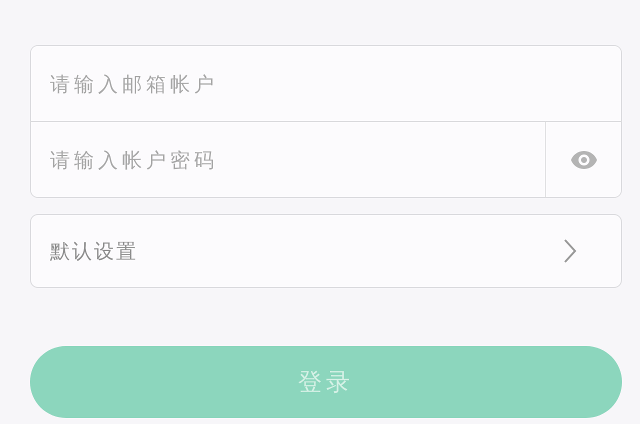 This screenshot has height=424, width=640. Describe the element at coordinates (570, 251) in the screenshot. I see `chevron-right-icon` at that location.